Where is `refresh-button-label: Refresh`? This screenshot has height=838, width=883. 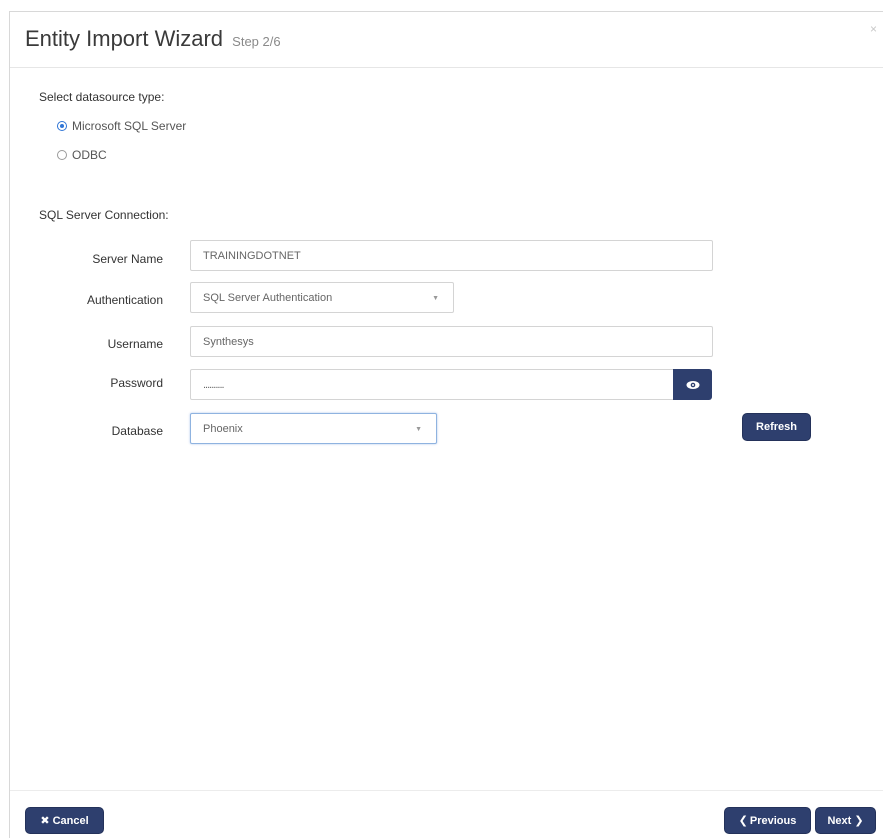 refresh-button-label: Refresh is located at coordinates (776, 427).